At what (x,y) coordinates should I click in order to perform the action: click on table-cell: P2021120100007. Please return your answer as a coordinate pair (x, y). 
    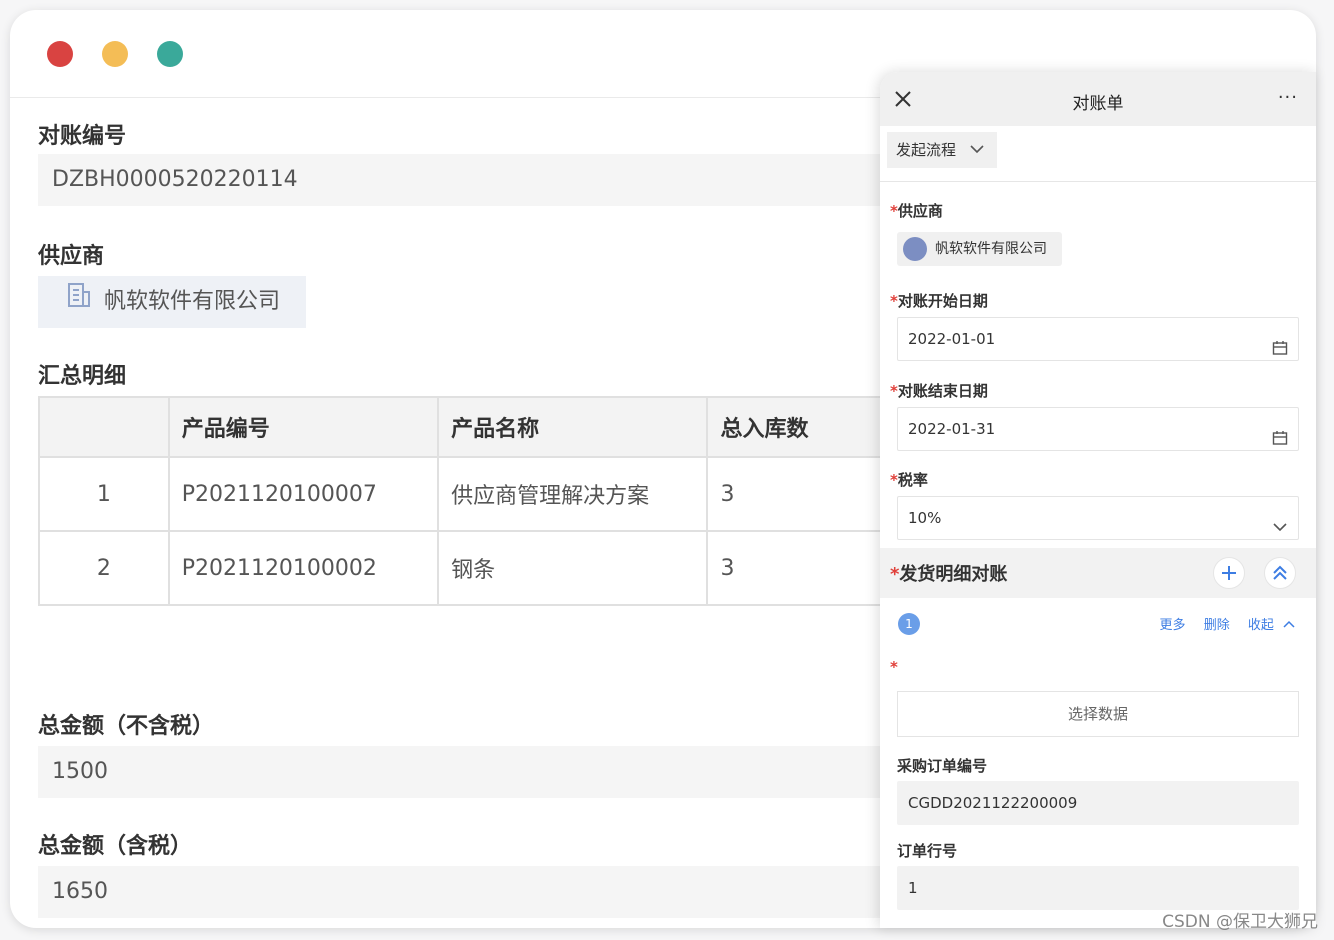
    Looking at the image, I should click on (305, 494).